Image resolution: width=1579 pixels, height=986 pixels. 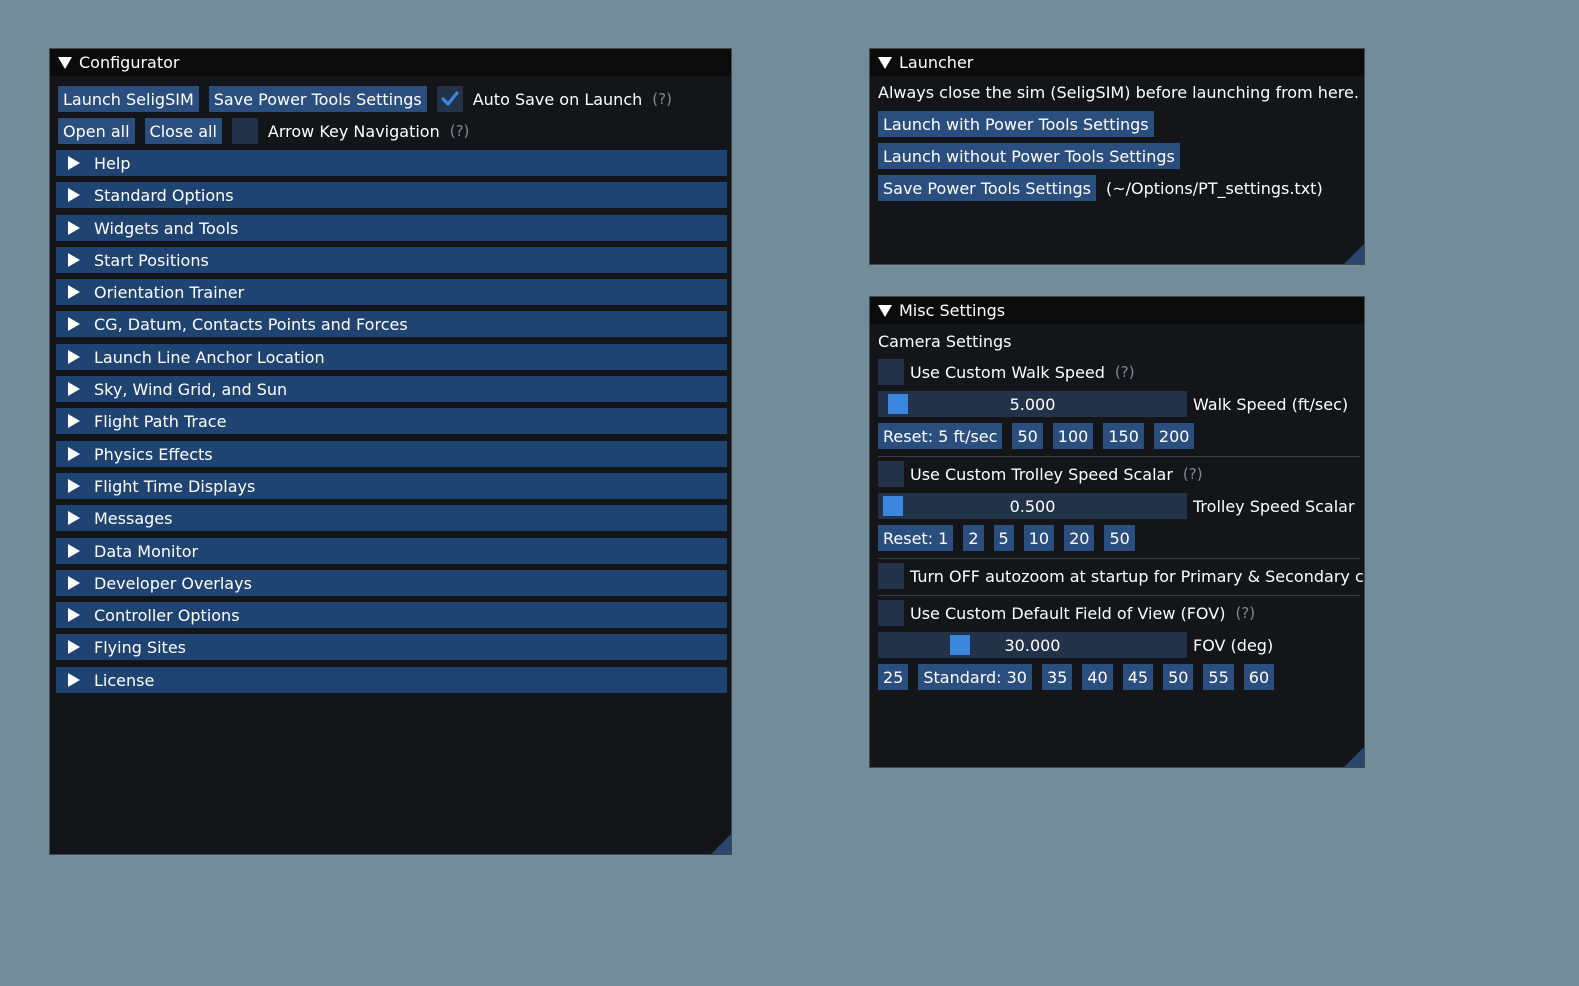 I want to click on fov-preset-button: 55, so click(x=1218, y=677).